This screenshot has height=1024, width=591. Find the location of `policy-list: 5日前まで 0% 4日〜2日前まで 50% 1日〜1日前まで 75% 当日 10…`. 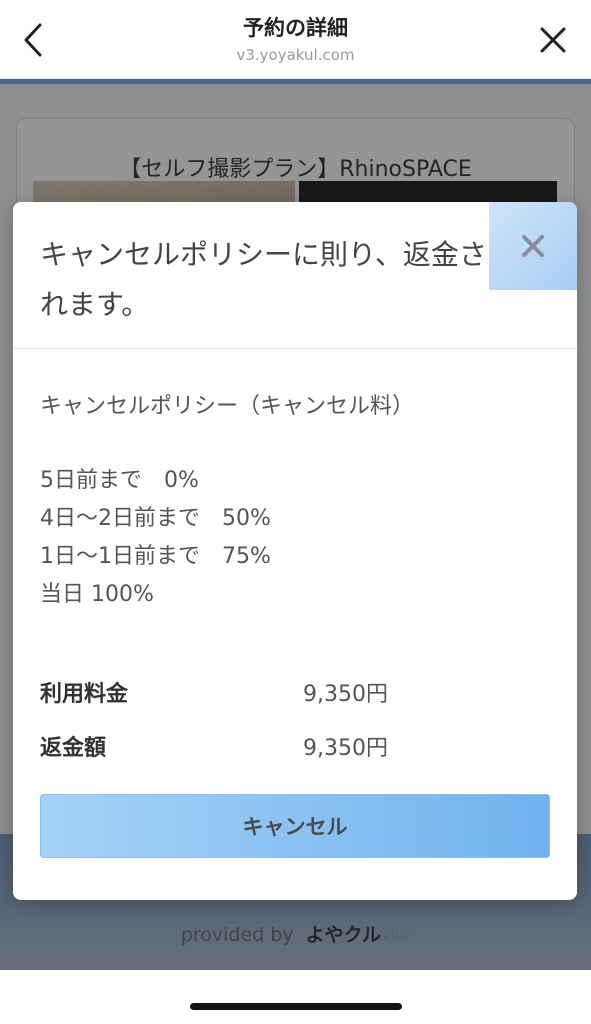

policy-list: 5日前まで 0% 4日〜2日前まで 50% 1日〜1日前まで 75% 当日 10… is located at coordinates (295, 538).